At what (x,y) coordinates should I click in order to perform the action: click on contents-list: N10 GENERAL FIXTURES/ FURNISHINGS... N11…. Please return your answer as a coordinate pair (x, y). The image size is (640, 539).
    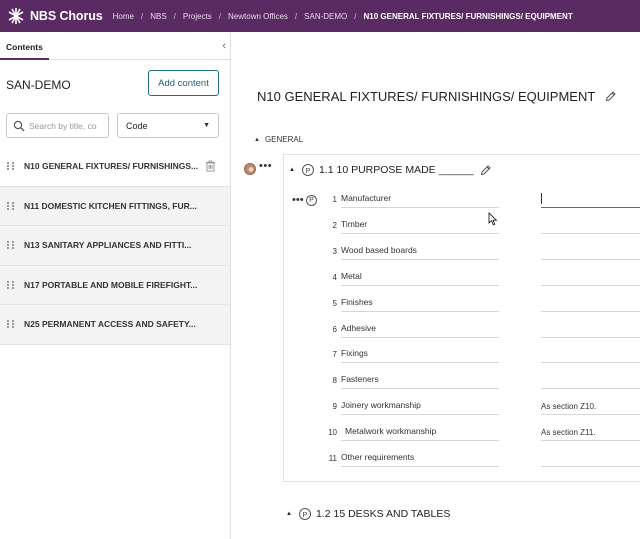
    Looking at the image, I should click on (115, 246).